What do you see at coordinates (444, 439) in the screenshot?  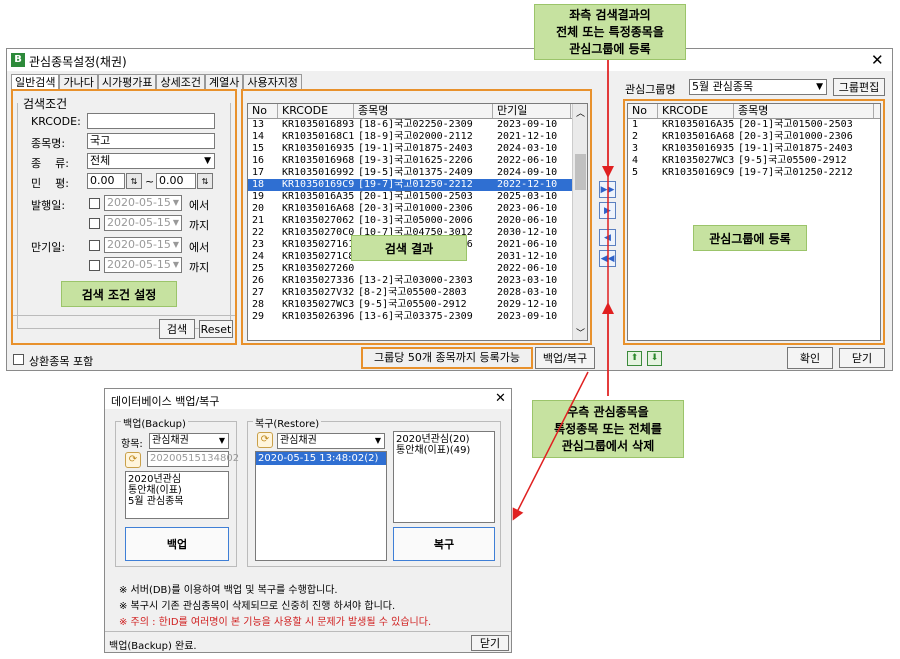 I see `list-item: 2020년관심(20)` at bounding box center [444, 439].